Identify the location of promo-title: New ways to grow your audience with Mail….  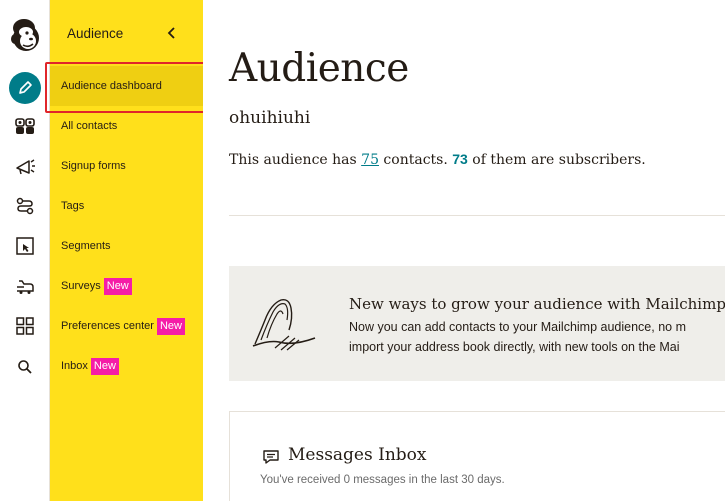
(537, 304).